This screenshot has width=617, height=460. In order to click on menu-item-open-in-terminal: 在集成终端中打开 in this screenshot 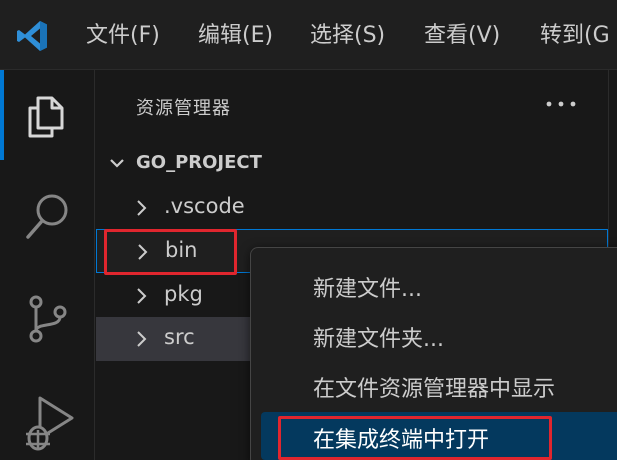, I will do `click(439, 436)`.